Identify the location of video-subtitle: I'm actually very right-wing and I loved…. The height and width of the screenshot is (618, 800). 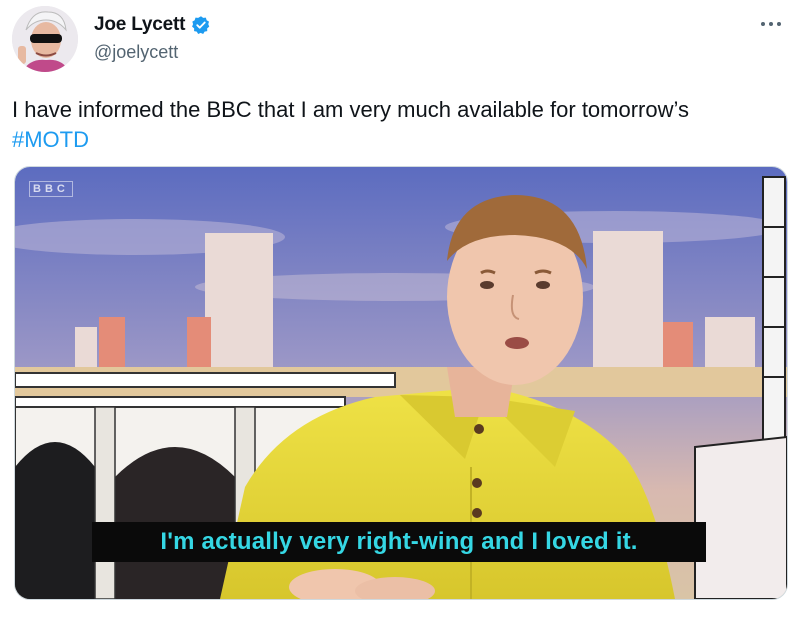
(399, 542).